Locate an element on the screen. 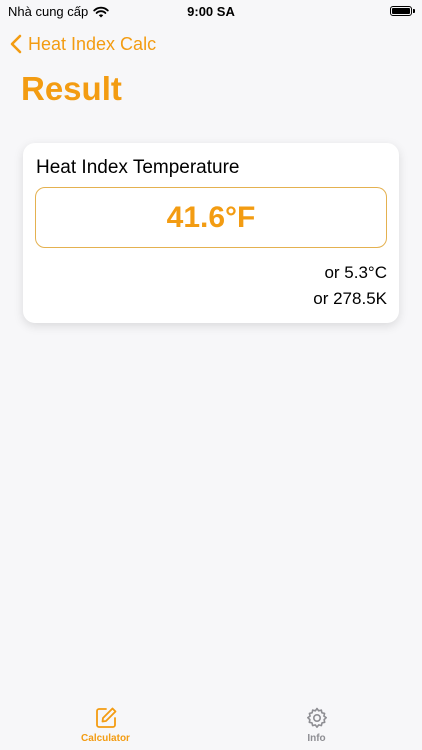 The width and height of the screenshot is (422, 750). status-bar: Nhà cung cấp 9:00 SA is located at coordinates (211, 13).